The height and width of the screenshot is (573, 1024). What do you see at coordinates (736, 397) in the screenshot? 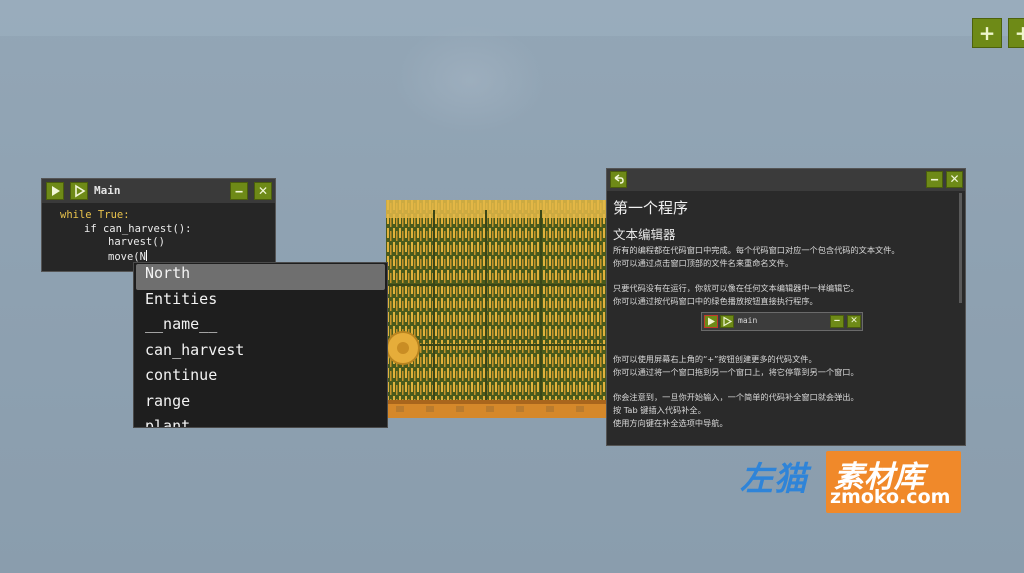
I see `doc-text: 你会注意到，一旦你开始输入，一个简单的代码补全窗口就会弹出。` at bounding box center [736, 397].